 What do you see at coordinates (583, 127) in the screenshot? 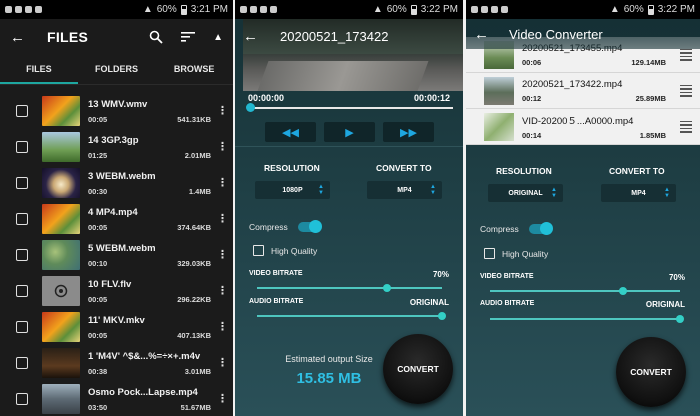
I see `queue-row: VID-20200５...A0000.mp4 00:14 1.85MB` at bounding box center [583, 127].